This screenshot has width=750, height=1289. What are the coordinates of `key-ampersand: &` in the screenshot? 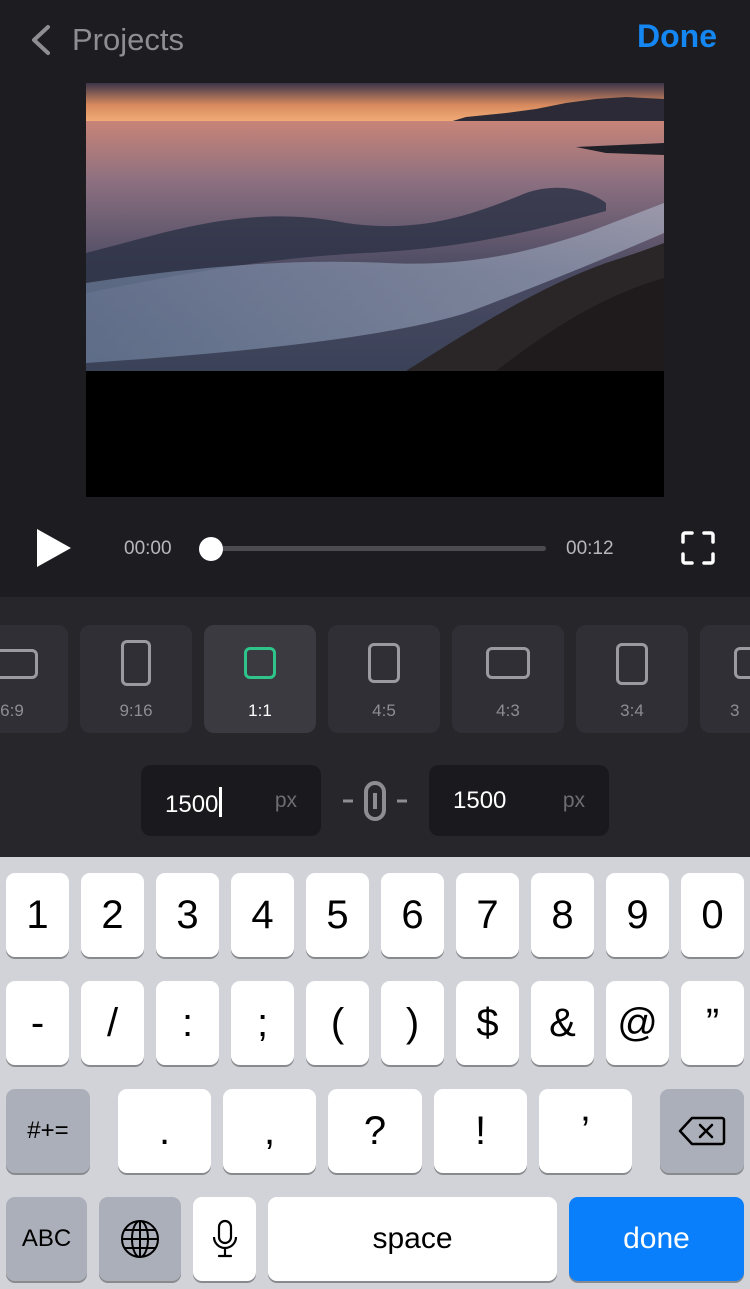 It's located at (562, 1023).